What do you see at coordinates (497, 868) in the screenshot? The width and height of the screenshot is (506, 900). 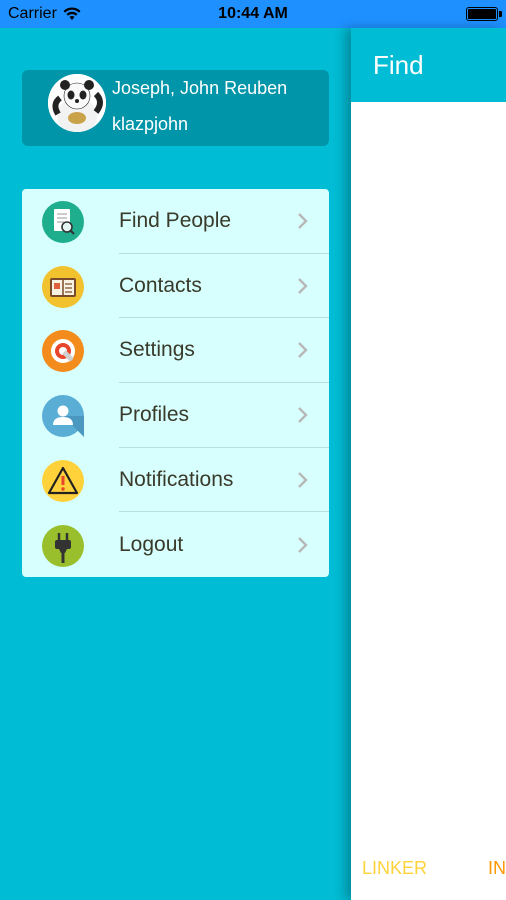 I see `tab-in: IN` at bounding box center [497, 868].